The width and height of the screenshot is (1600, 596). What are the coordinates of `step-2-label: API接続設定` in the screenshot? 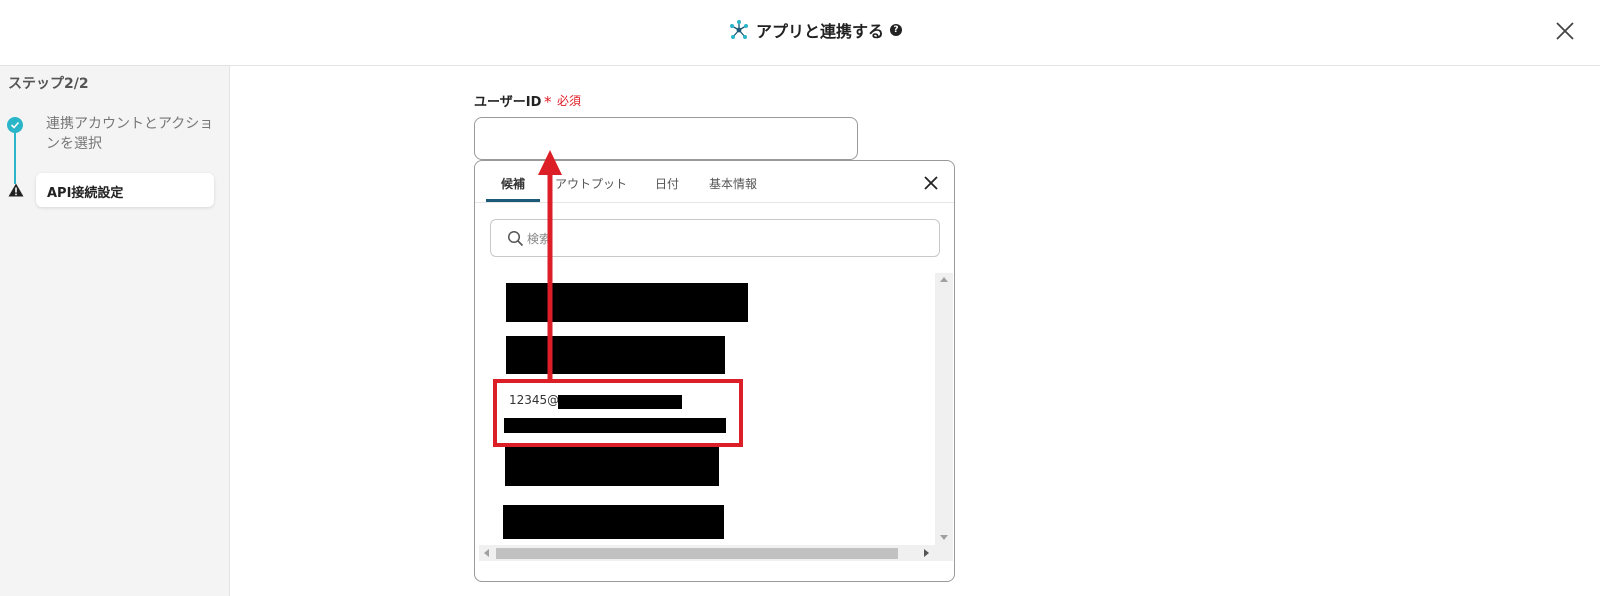 It's located at (85, 193).